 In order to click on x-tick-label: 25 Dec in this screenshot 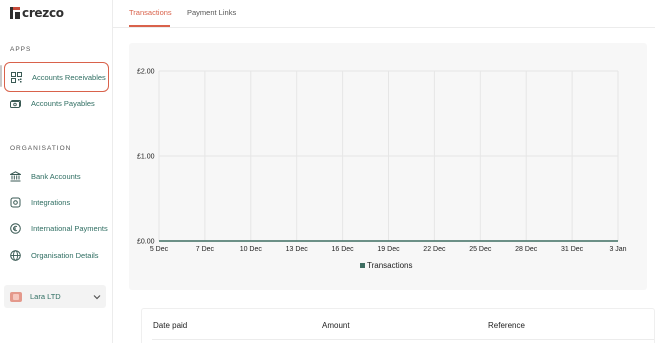, I will do `click(480, 249)`.